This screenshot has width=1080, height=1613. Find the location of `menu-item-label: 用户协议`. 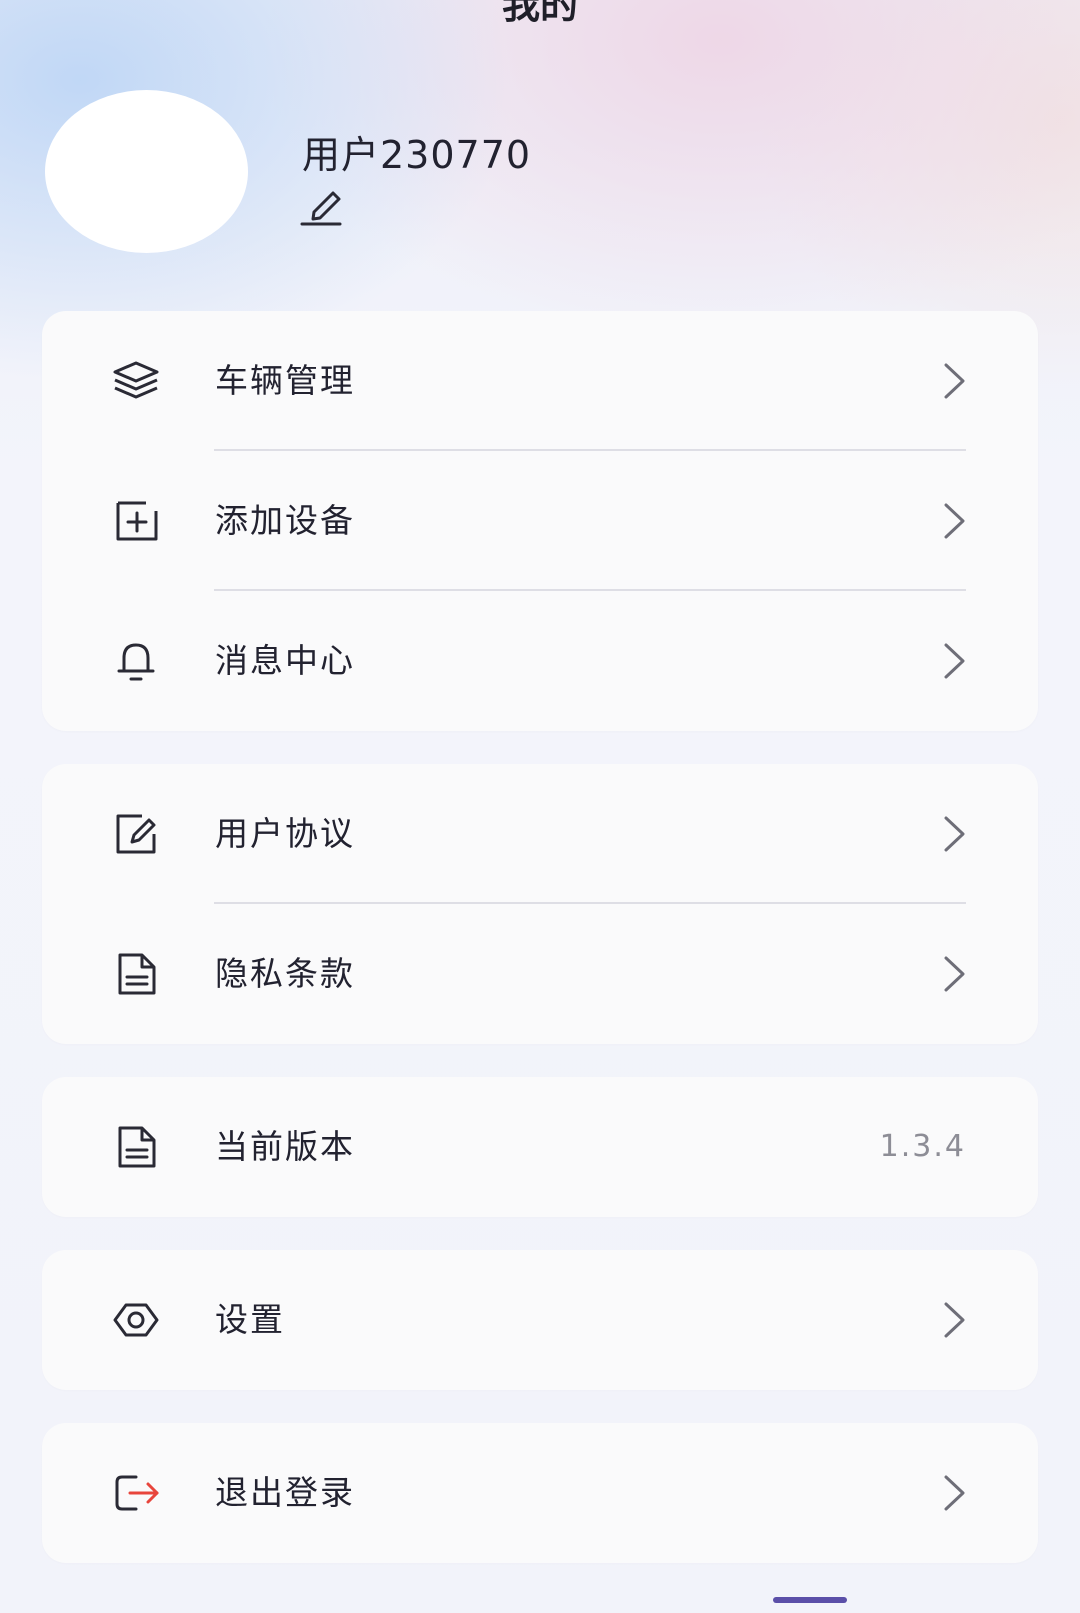

menu-item-label: 用户协议 is located at coordinates (285, 833).